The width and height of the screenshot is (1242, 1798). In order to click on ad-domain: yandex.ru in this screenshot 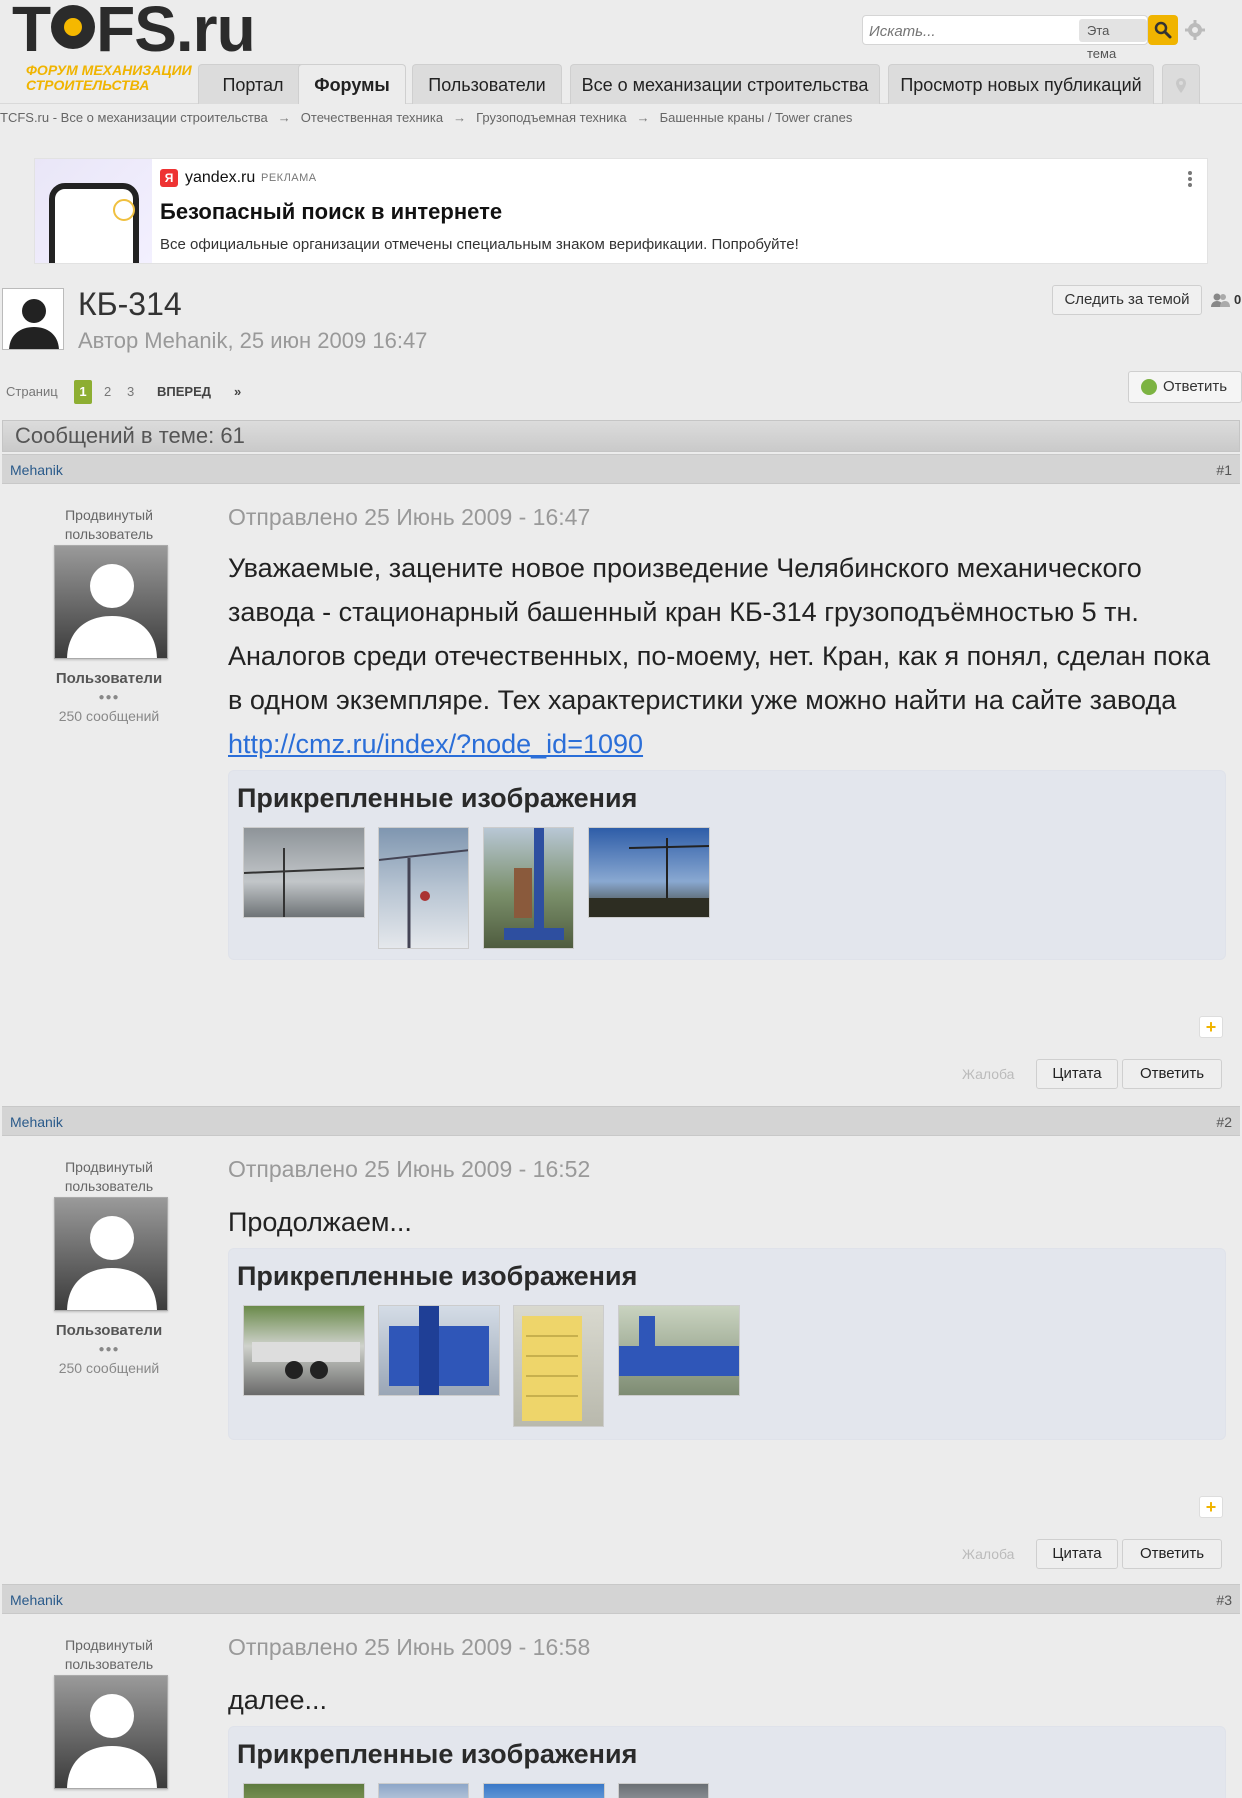, I will do `click(220, 177)`.